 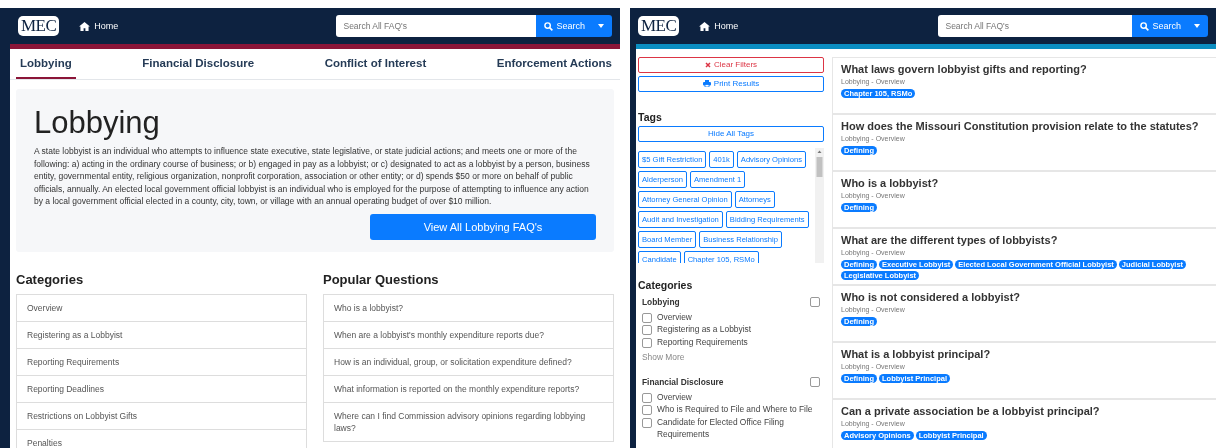 I want to click on section-heading: Categories, so click(x=50, y=279).